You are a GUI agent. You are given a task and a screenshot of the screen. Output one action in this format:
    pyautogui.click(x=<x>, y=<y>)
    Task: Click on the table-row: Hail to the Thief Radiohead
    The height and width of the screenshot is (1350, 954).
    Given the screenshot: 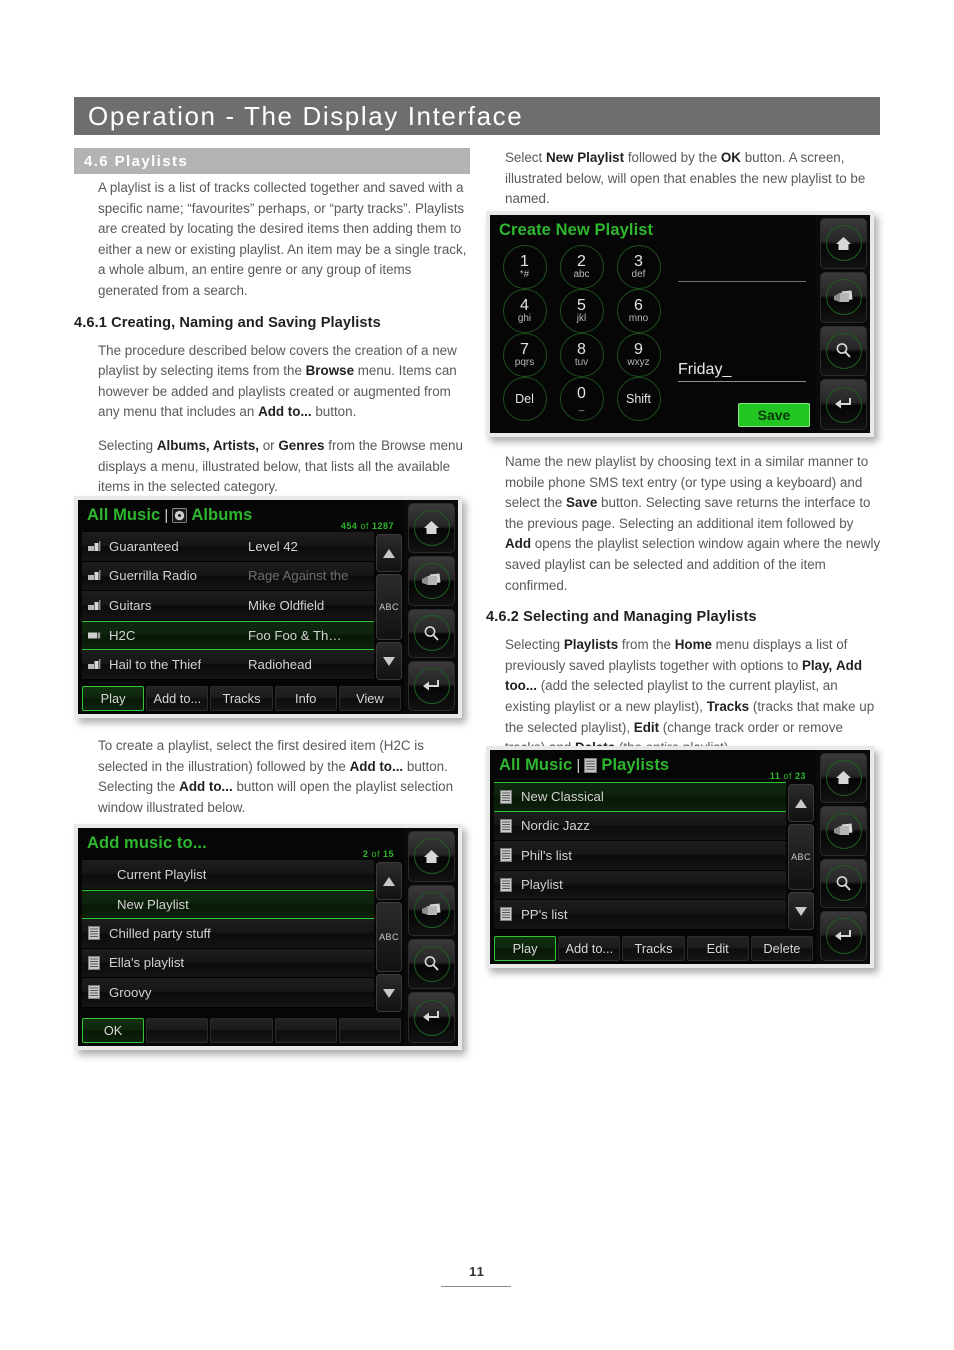 What is the action you would take?
    pyautogui.click(x=228, y=665)
    